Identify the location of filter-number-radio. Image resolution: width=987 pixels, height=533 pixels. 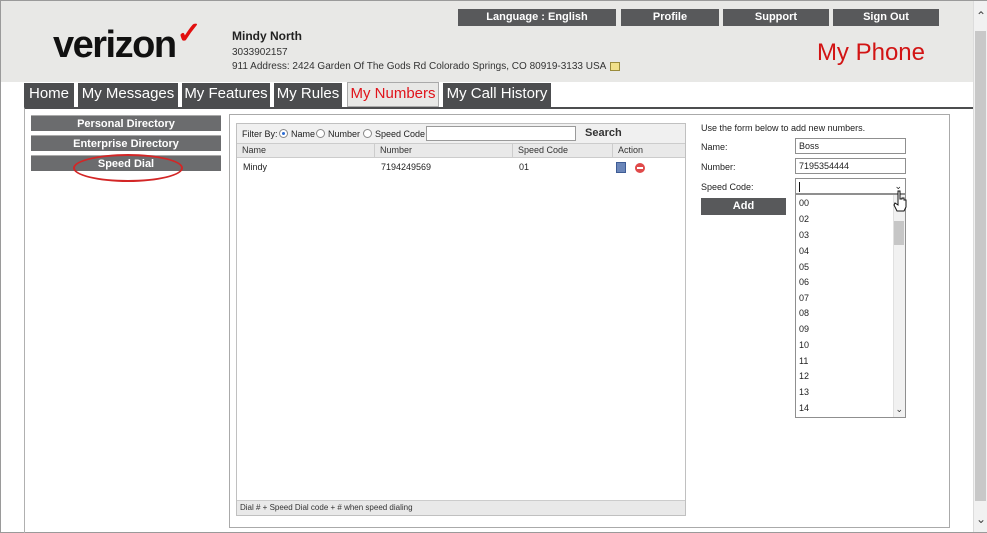
(320, 133).